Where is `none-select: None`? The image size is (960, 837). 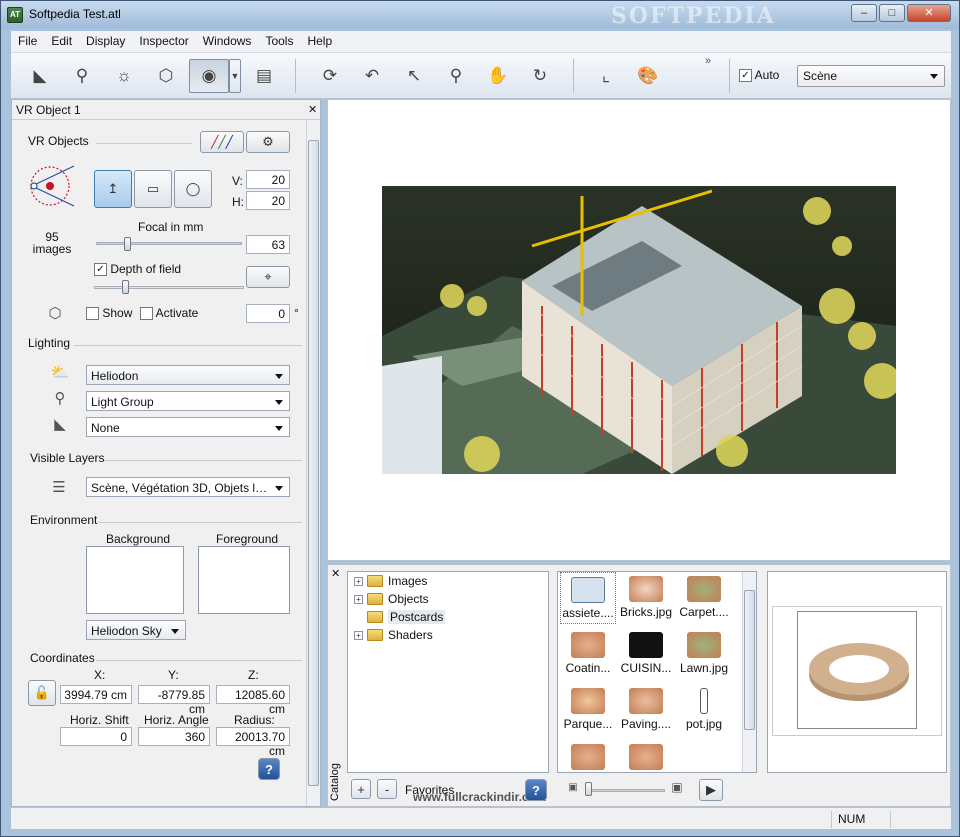 none-select: None is located at coordinates (188, 427).